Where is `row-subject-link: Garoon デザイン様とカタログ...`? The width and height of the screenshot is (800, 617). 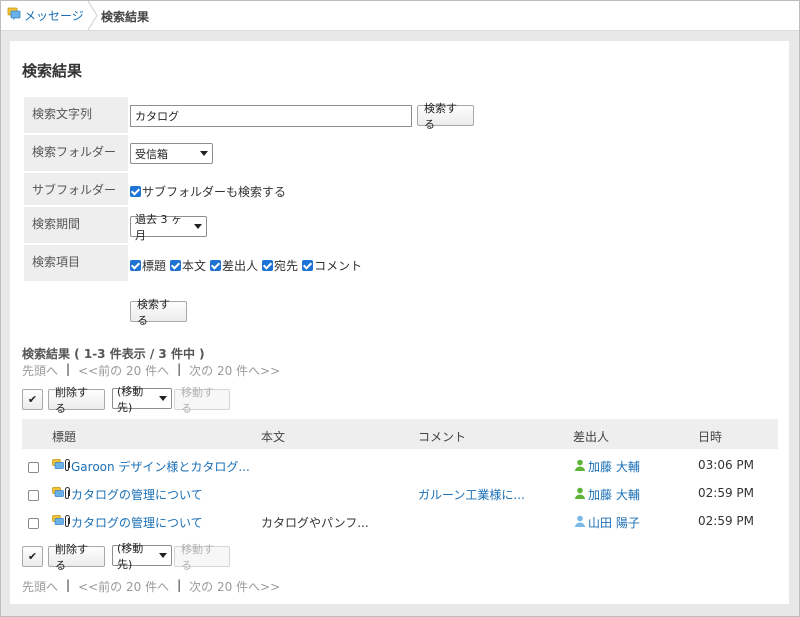 row-subject-link: Garoon デザイン様とカタログ... is located at coordinates (160, 466).